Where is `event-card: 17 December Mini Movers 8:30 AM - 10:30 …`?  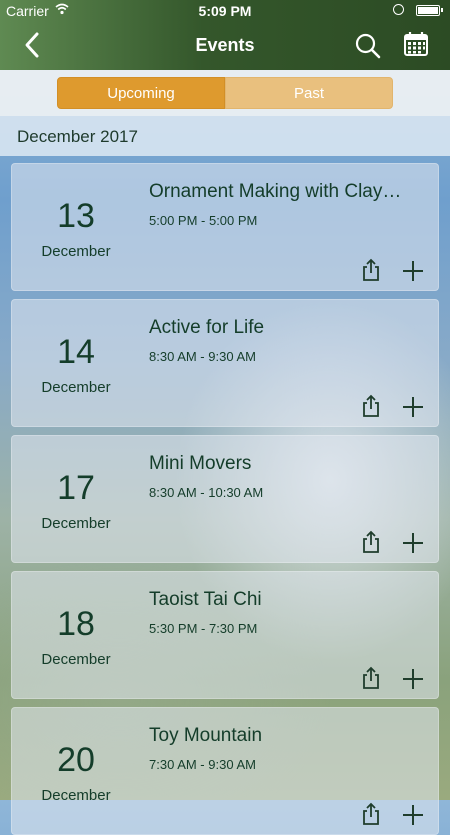 event-card: 17 December Mini Movers 8:30 AM - 10:30 … is located at coordinates (225, 499).